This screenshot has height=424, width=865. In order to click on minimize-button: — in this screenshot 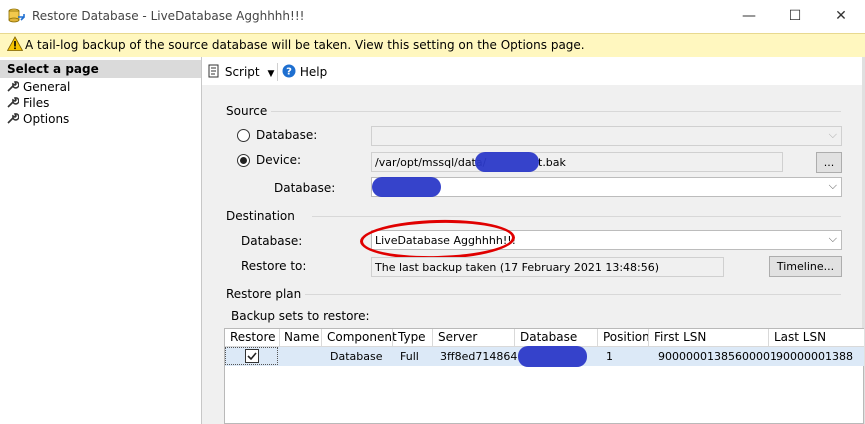, I will do `click(749, 16)`.